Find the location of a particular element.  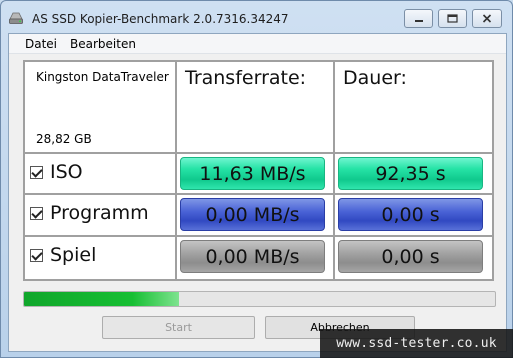

iso-row-label: ISO is located at coordinates (56, 172).